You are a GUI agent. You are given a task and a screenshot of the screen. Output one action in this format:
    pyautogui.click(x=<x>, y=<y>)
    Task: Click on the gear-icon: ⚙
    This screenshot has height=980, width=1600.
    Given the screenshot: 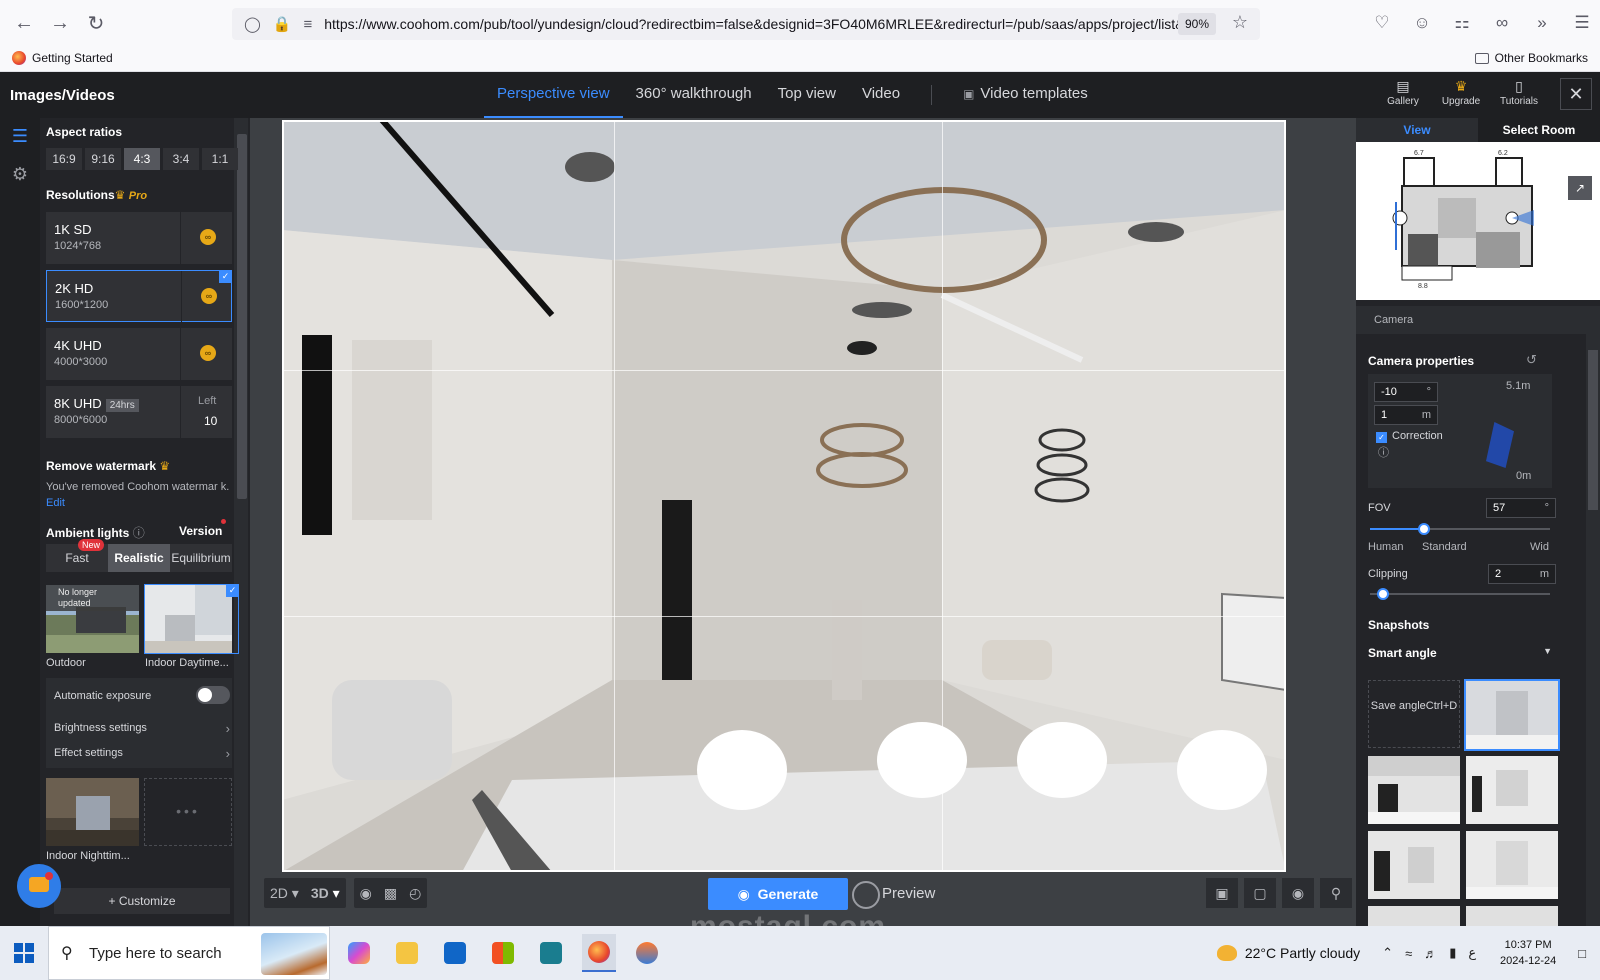 What is the action you would take?
    pyautogui.click(x=20, y=174)
    